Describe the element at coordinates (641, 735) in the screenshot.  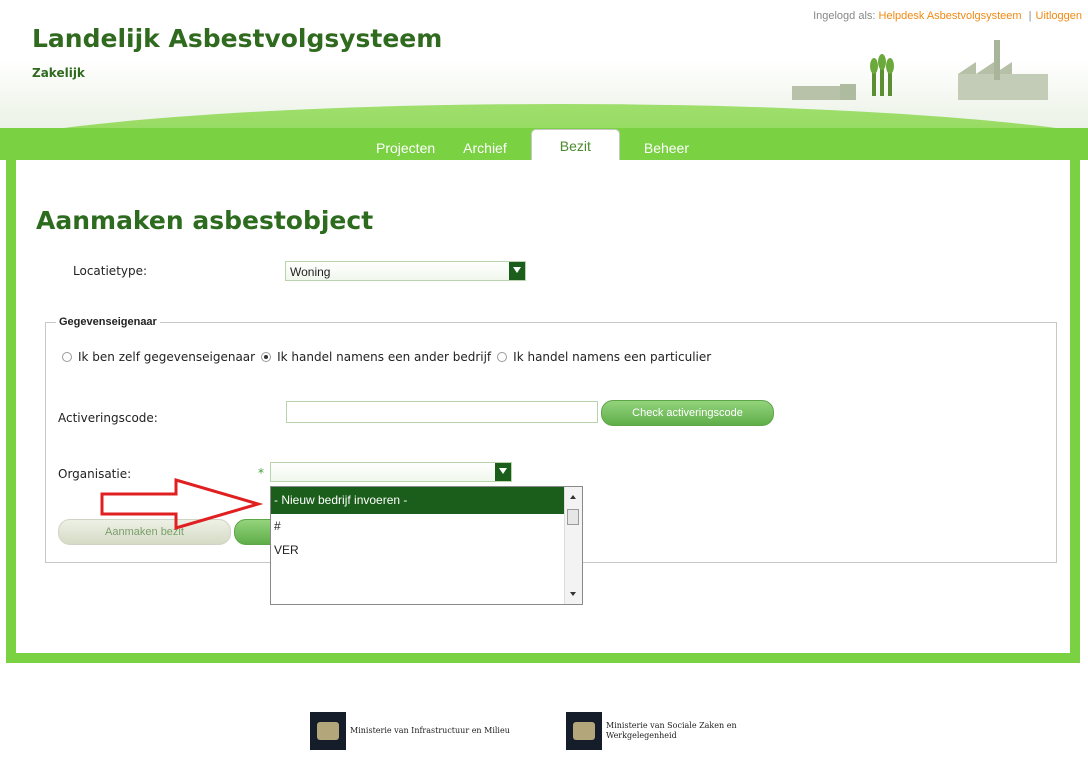
I see `ministry-szw-line: Werkgelegenheid` at that location.